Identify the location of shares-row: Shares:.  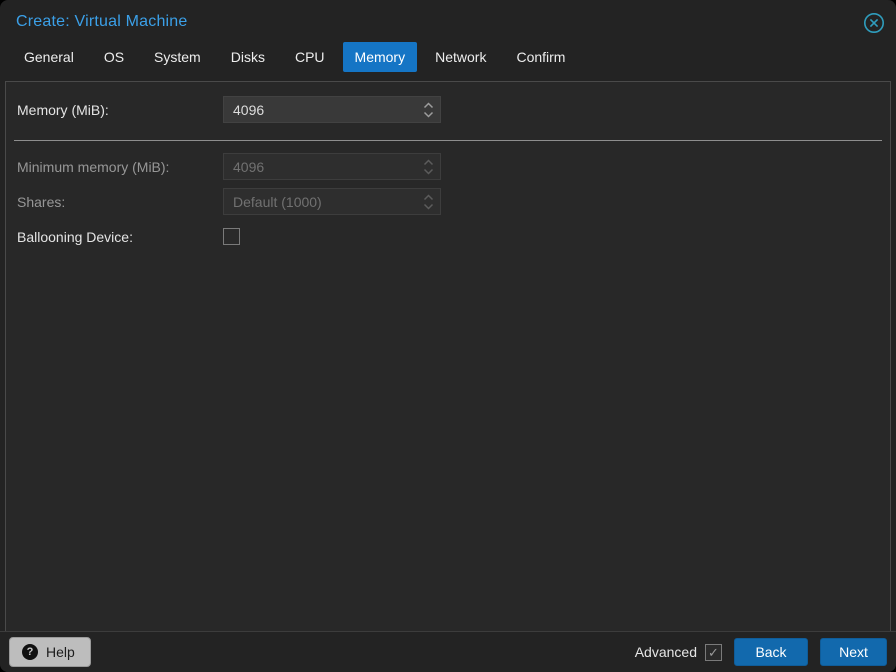
(448, 201).